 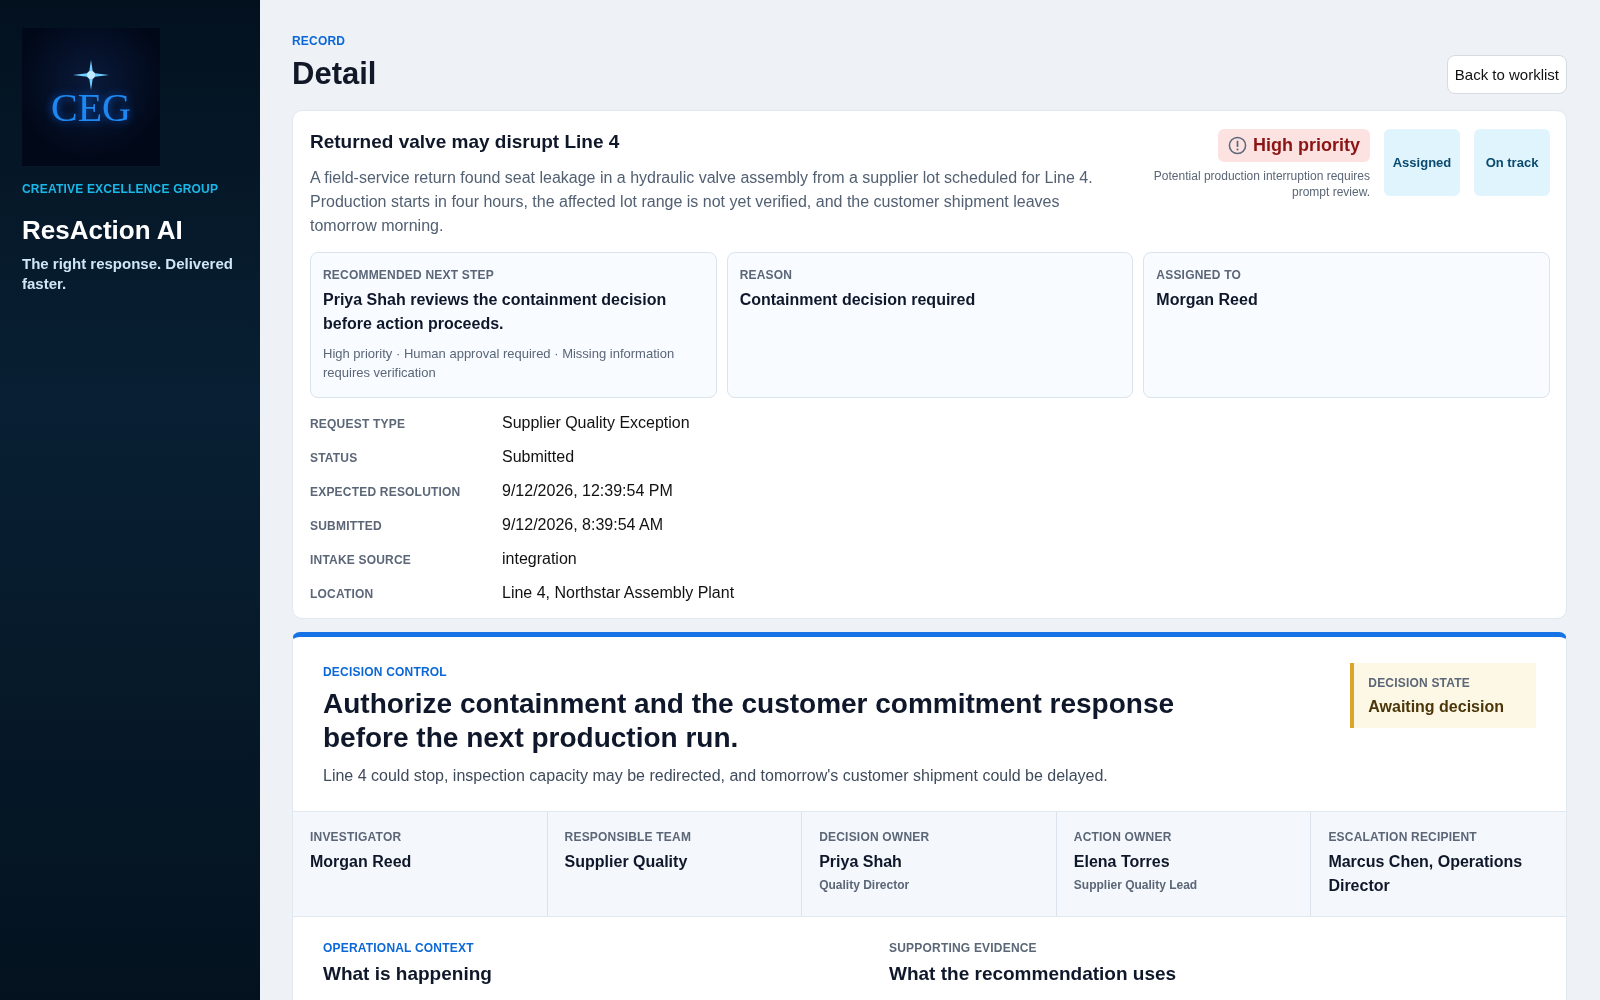 What do you see at coordinates (702, 202) in the screenshot?
I see `record-description: A field-service return found seat leakage in a hydraulic valve assembly from a supplier lot scheduled for Line 4. Production starts in four hours, the affected lot range is not yet verified, and the customer shipment leaves tomorrow morning.` at bounding box center [702, 202].